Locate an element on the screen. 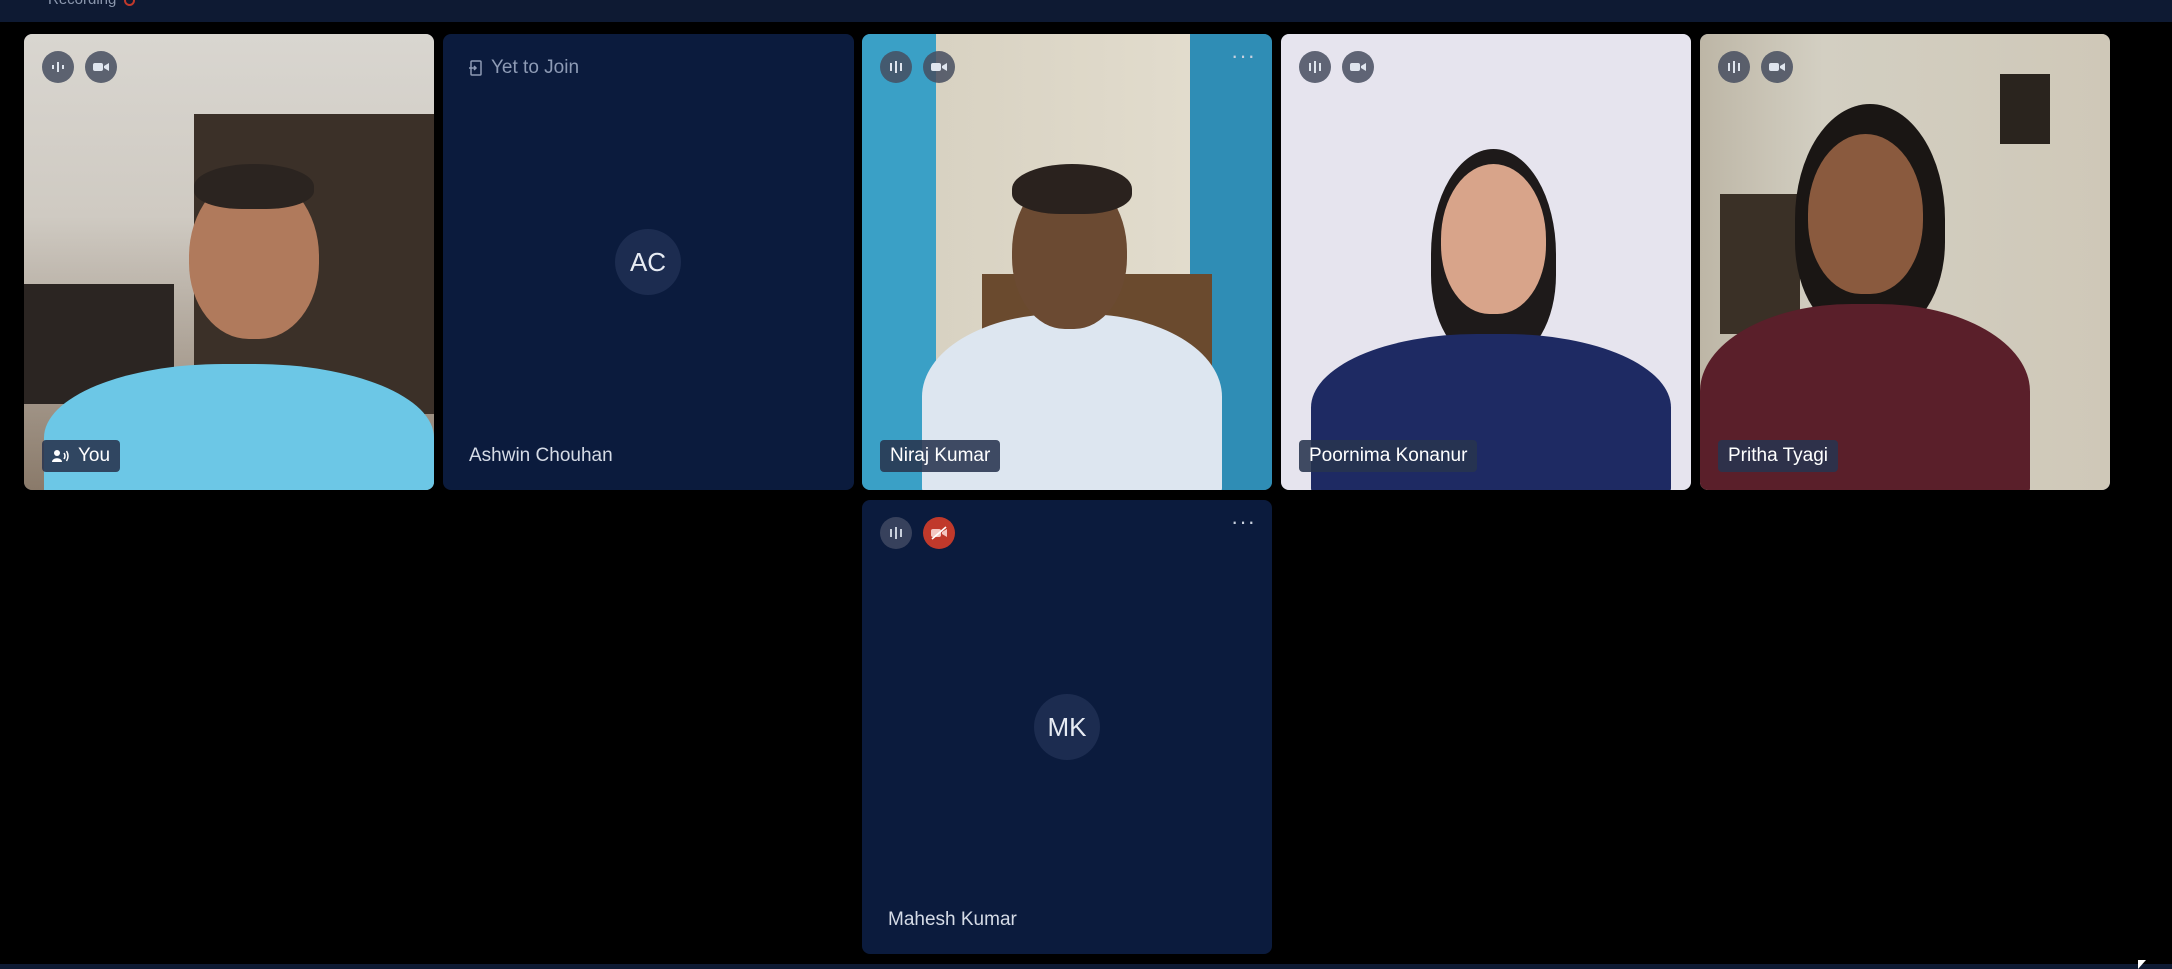  participant-name: Poornima Konanur is located at coordinates (1388, 455).